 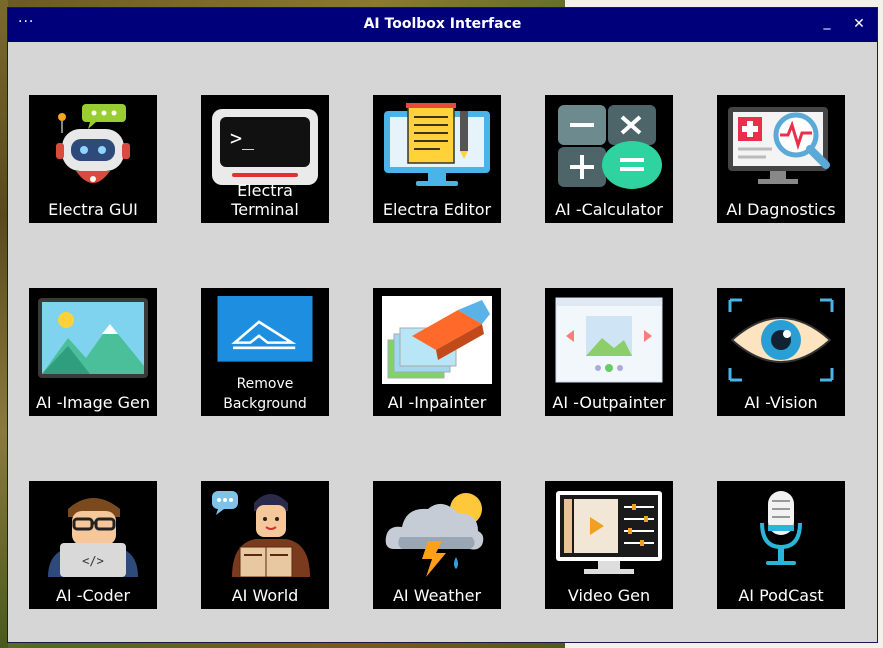 What do you see at coordinates (437, 209) in the screenshot?
I see `tool-label: Electra Editor` at bounding box center [437, 209].